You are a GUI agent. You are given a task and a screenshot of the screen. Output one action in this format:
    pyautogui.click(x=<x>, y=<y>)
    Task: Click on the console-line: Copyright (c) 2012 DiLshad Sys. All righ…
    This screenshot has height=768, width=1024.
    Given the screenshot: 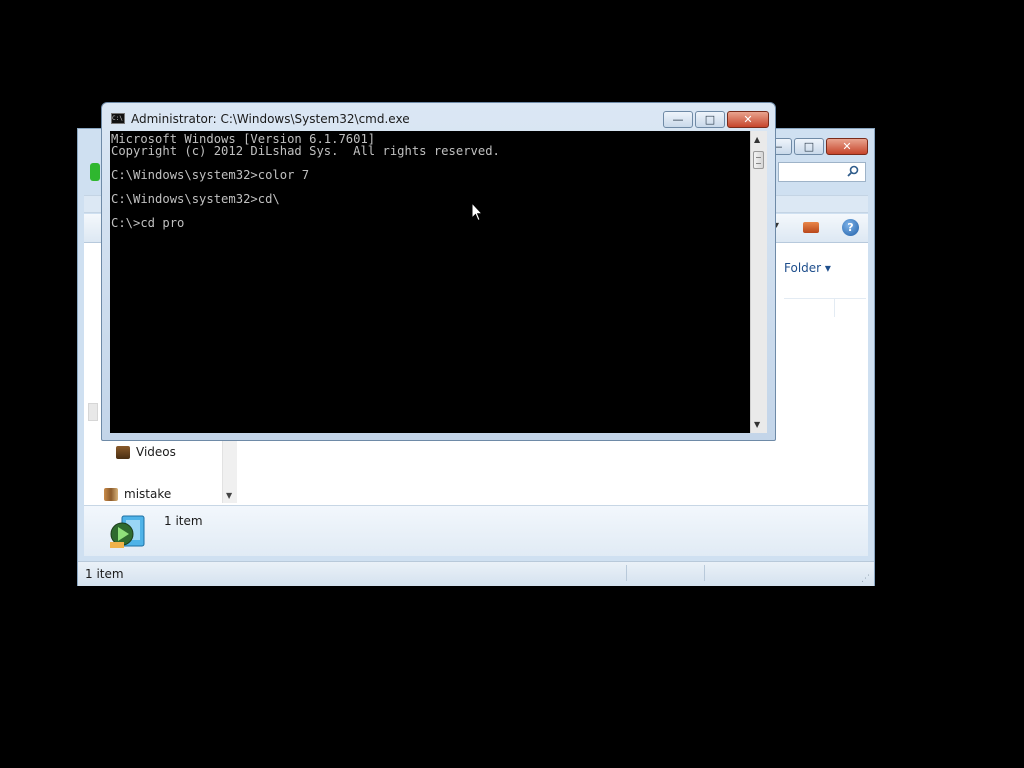 What is the action you would take?
    pyautogui.click(x=305, y=151)
    